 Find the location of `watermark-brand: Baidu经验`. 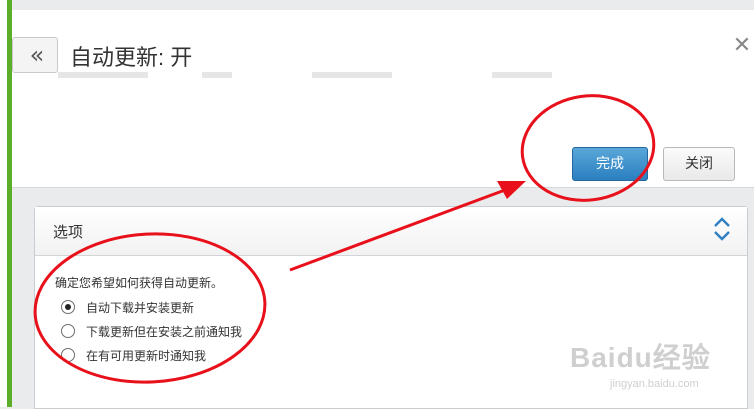

watermark-brand: Baidu经验 is located at coordinates (640, 357).